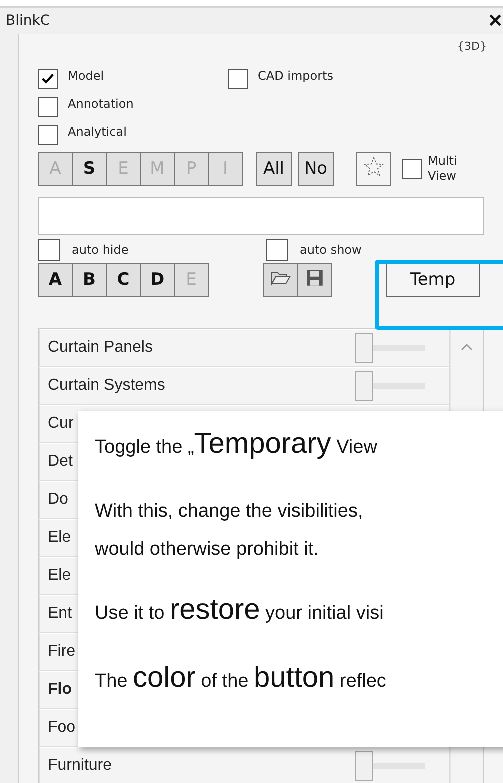  What do you see at coordinates (97, 132) in the screenshot?
I see `checkbox-label: Analytical` at bounding box center [97, 132].